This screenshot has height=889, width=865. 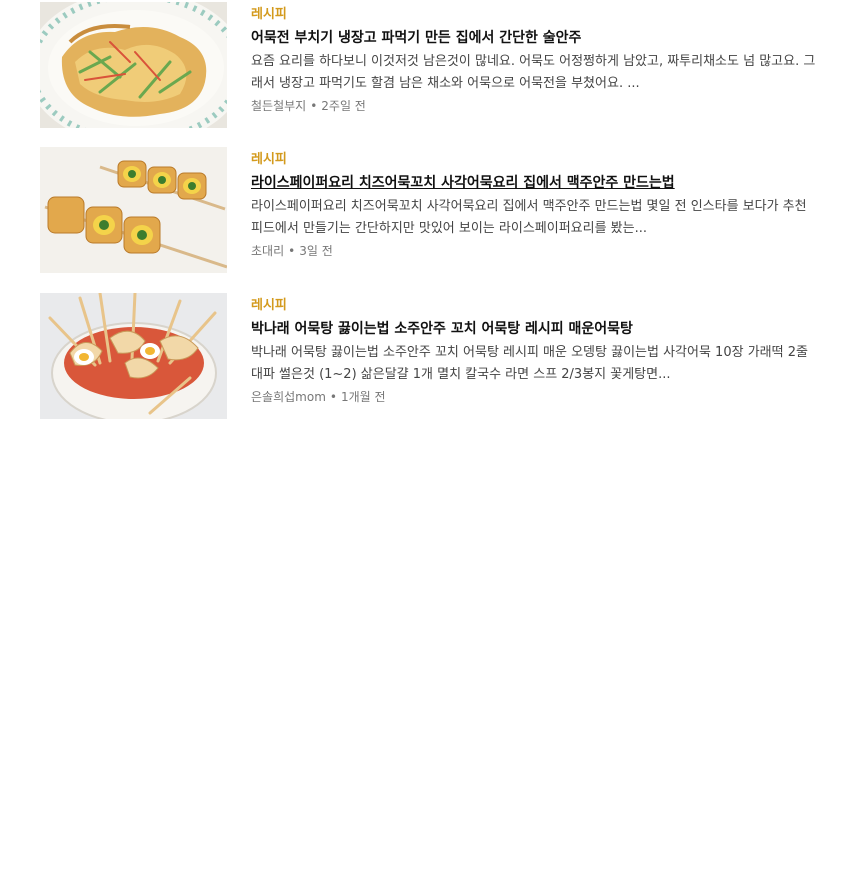 What do you see at coordinates (363, 397) in the screenshot?
I see `post-time: 1개월 전` at bounding box center [363, 397].